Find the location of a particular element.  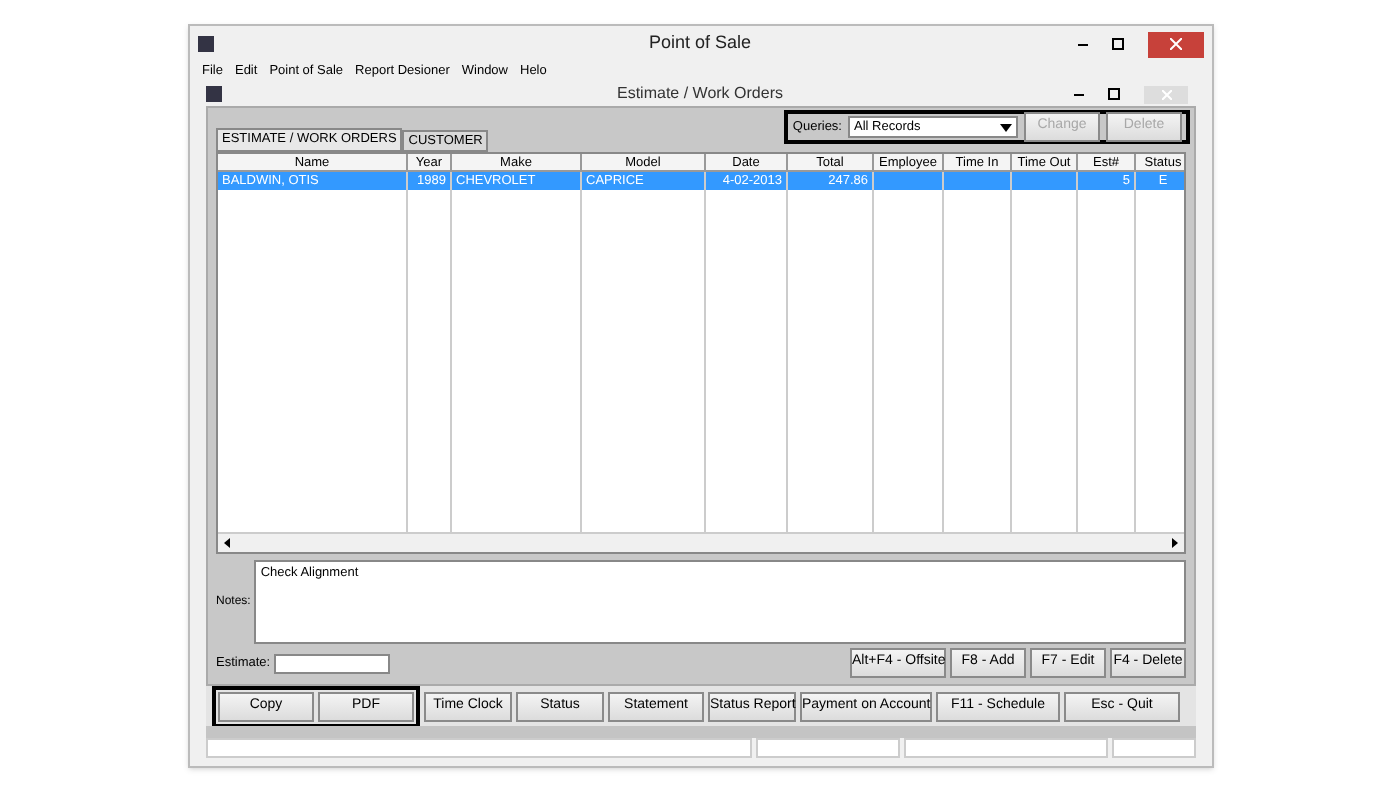

close-button is located at coordinates (1176, 44).